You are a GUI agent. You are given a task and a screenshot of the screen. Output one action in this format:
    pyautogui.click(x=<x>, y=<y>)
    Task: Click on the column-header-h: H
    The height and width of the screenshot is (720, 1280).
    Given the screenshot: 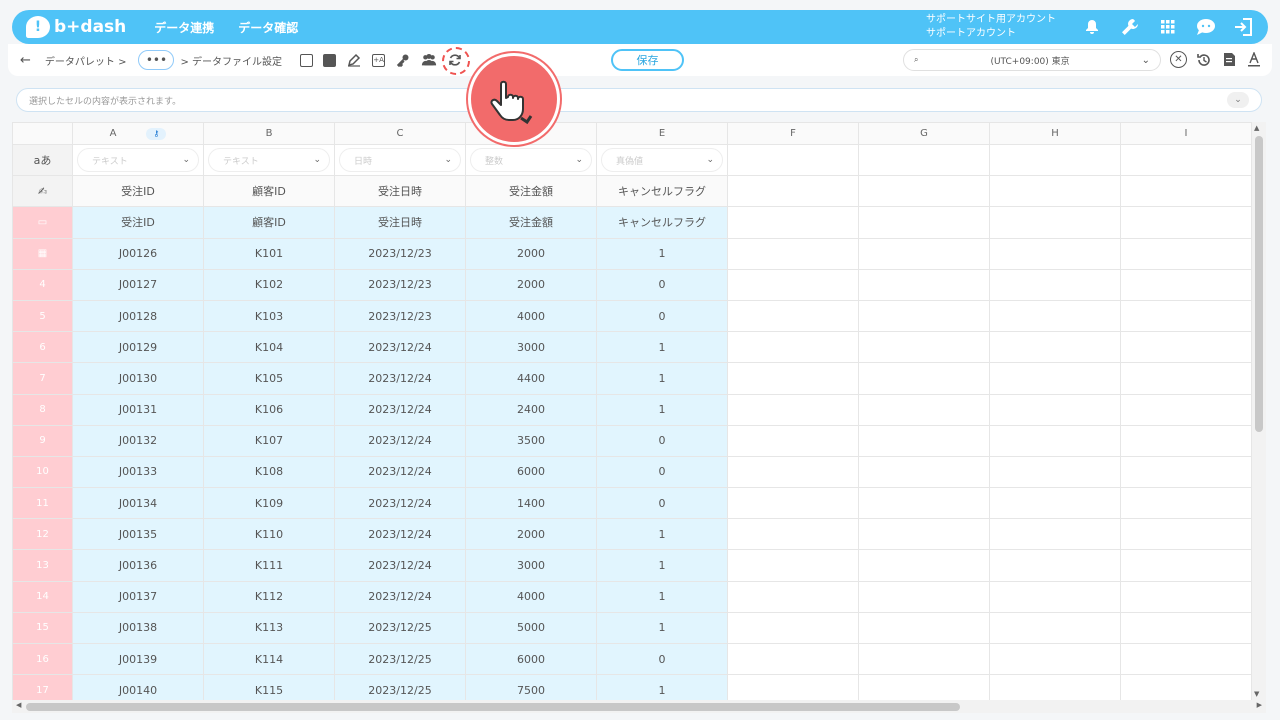 What is the action you would take?
    pyautogui.click(x=1055, y=133)
    